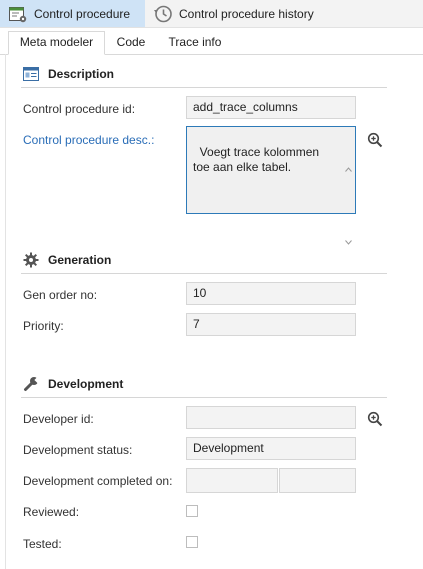 The height and width of the screenshot is (569, 423). What do you see at coordinates (317, 480) in the screenshot?
I see `development-completed-time-field` at bounding box center [317, 480].